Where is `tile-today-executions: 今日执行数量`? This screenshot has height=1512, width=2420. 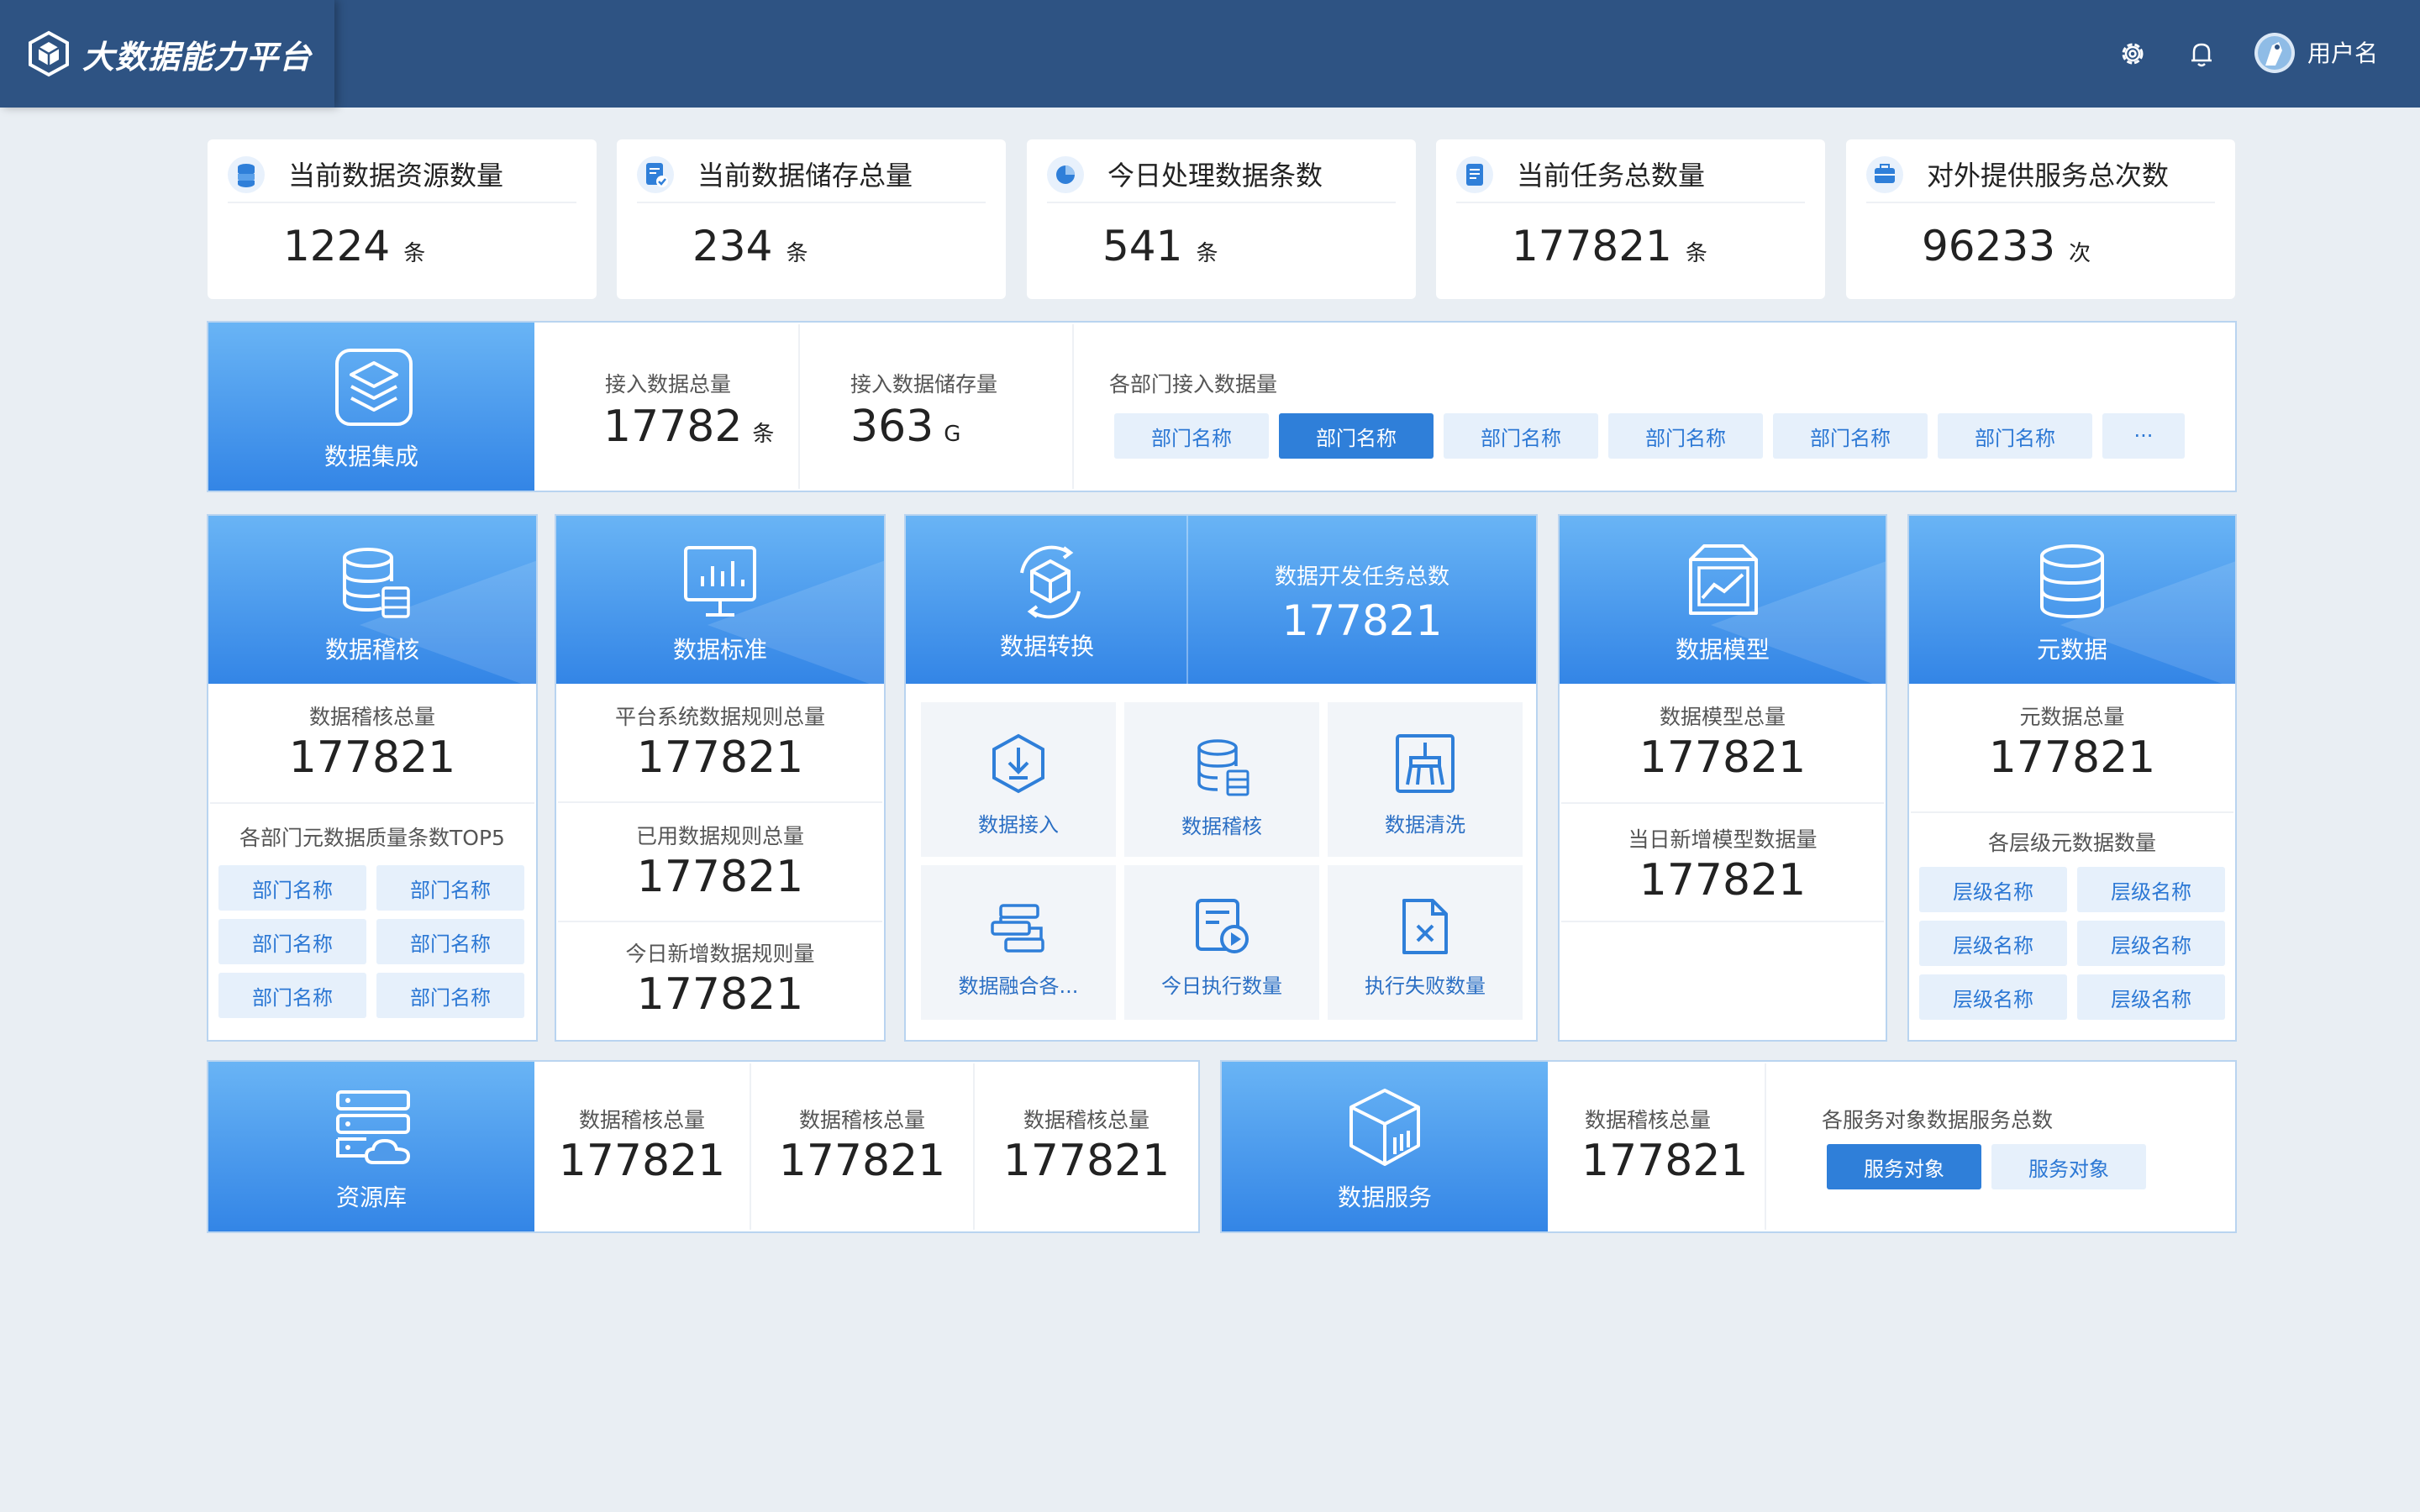
tile-today-executions: 今日执行数量 is located at coordinates (1222, 942).